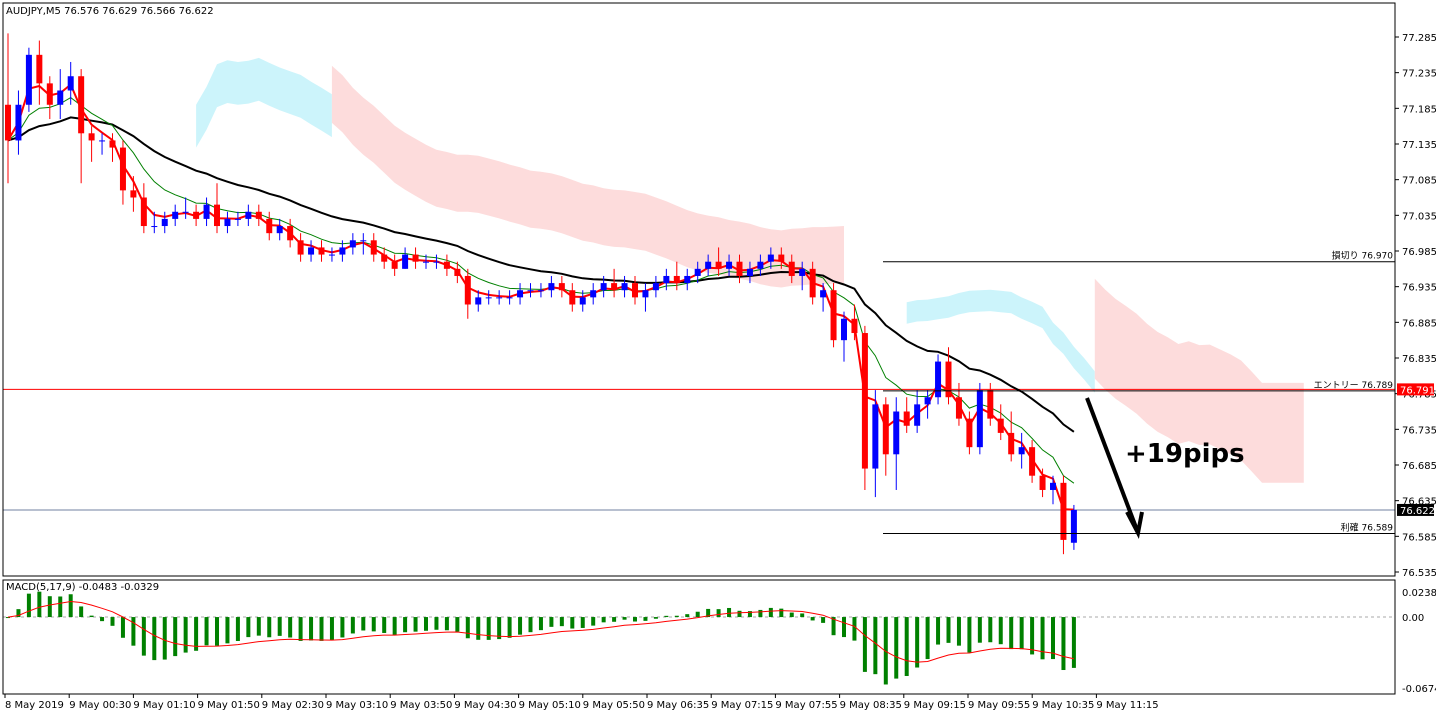 Image resolution: width=1436 pixels, height=716 pixels. Describe the element at coordinates (1419, 537) in the screenshot. I see `price-tick-label: 76.585` at that location.